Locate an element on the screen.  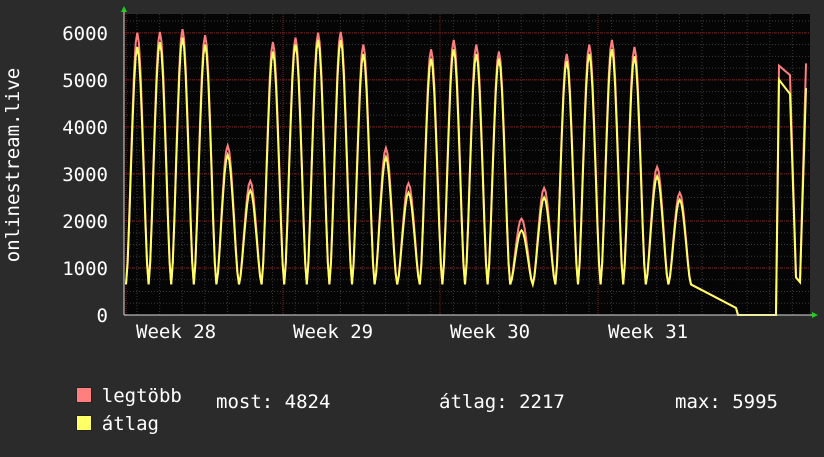
x-tick-label: Week 31 is located at coordinates (648, 332).